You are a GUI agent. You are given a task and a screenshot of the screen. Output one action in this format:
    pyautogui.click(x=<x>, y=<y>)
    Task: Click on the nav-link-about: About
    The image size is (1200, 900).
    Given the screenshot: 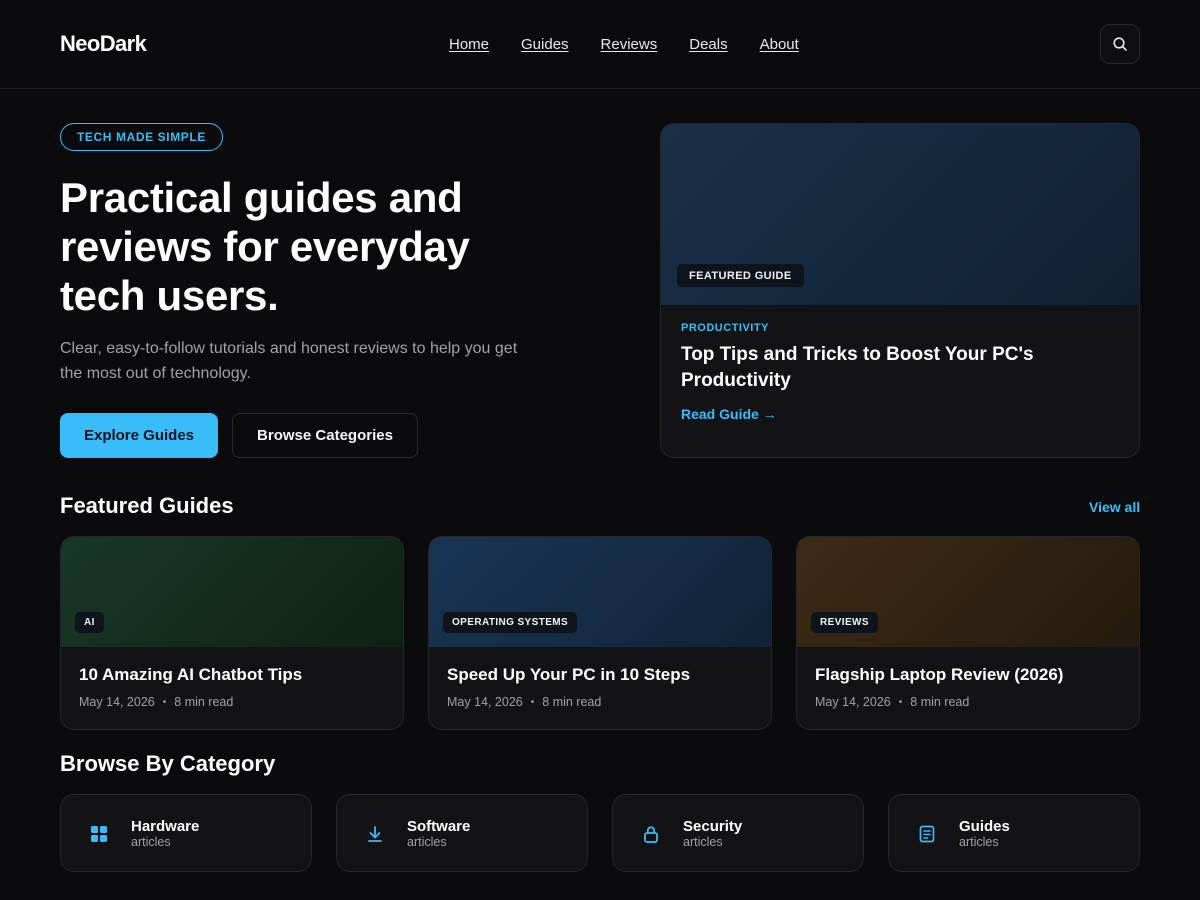 What is the action you would take?
    pyautogui.click(x=779, y=44)
    